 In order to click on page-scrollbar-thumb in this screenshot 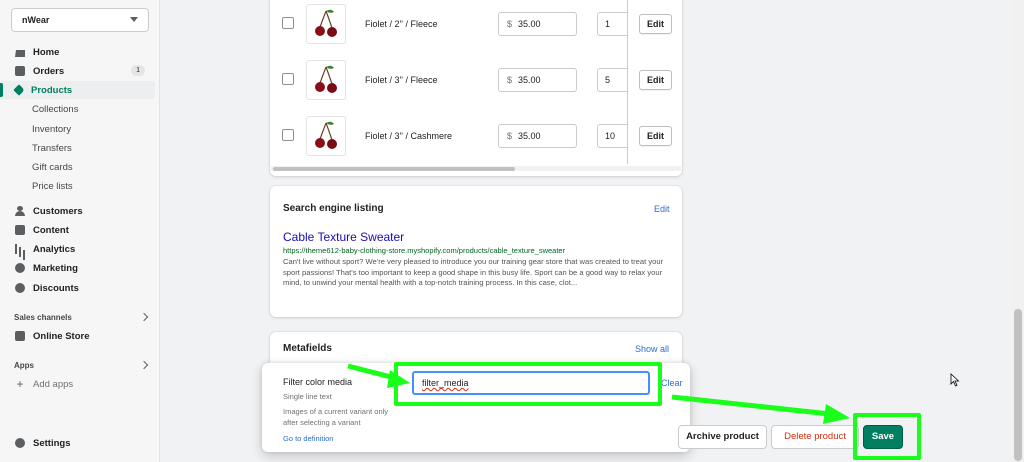, I will do `click(1018, 385)`.